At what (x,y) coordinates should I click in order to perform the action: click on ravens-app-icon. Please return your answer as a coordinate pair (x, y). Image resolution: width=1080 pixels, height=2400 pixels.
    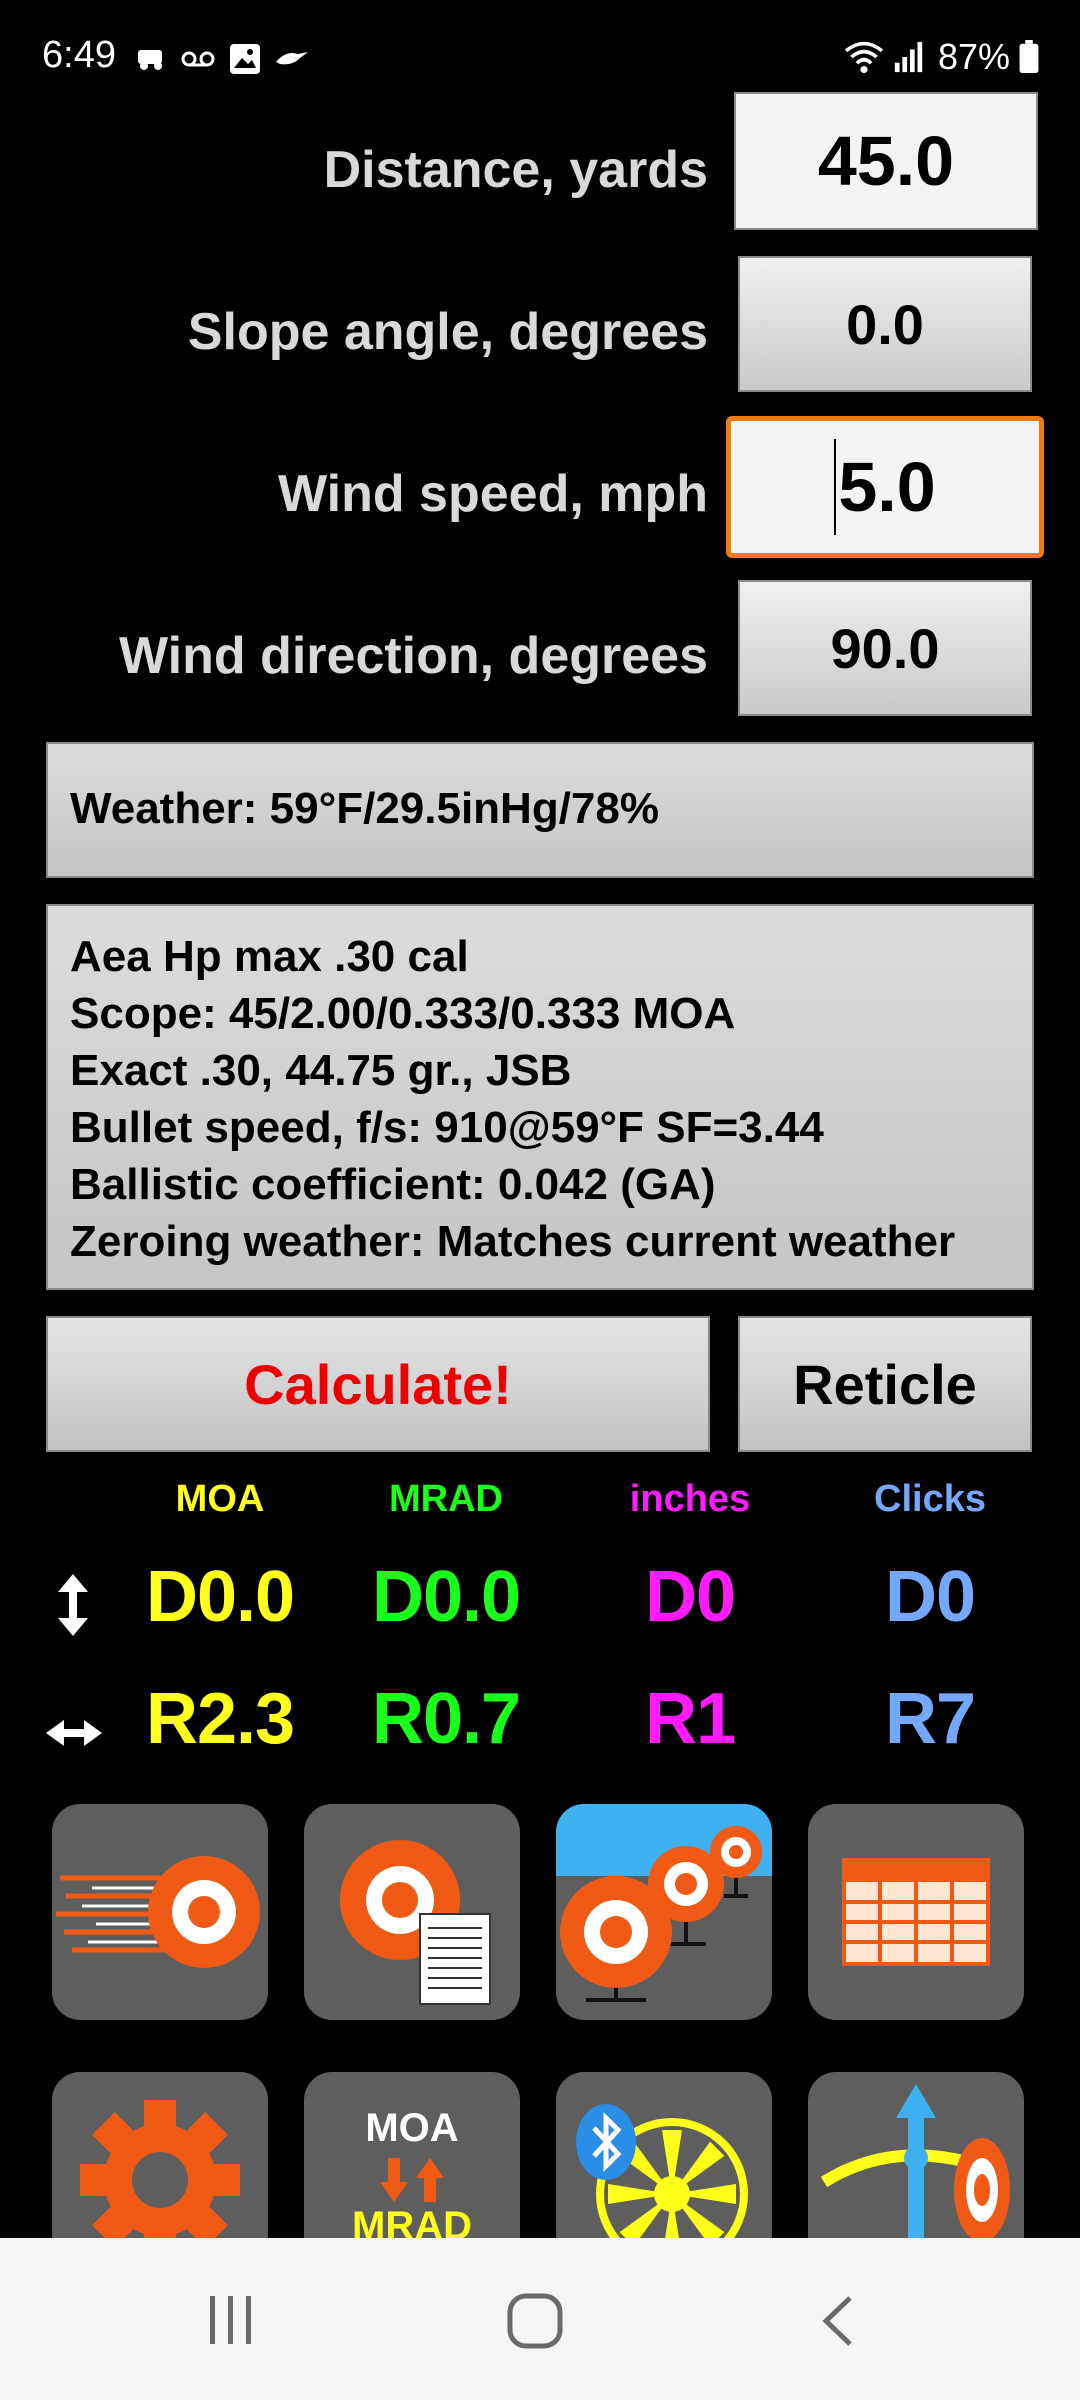
    Looking at the image, I should click on (292, 58).